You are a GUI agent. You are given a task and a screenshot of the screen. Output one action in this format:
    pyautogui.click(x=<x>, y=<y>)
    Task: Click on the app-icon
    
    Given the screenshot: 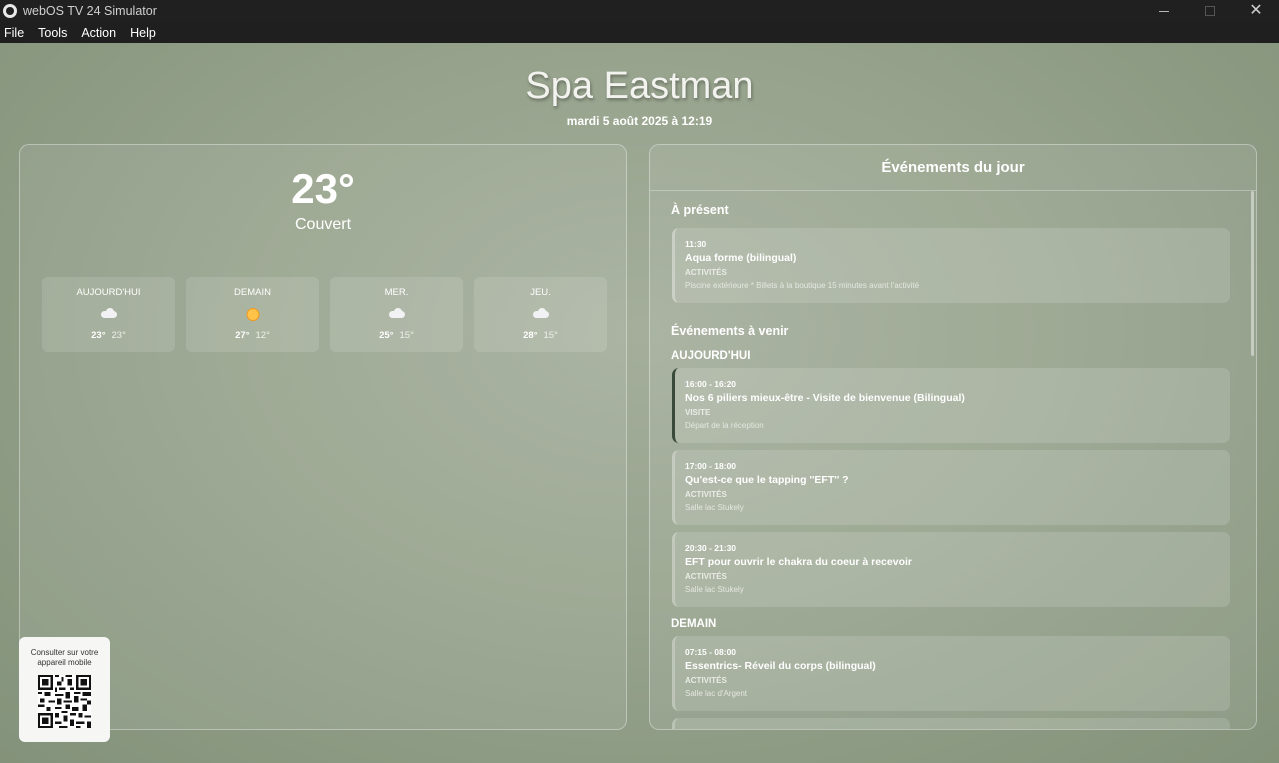 What is the action you would take?
    pyautogui.click(x=10, y=11)
    